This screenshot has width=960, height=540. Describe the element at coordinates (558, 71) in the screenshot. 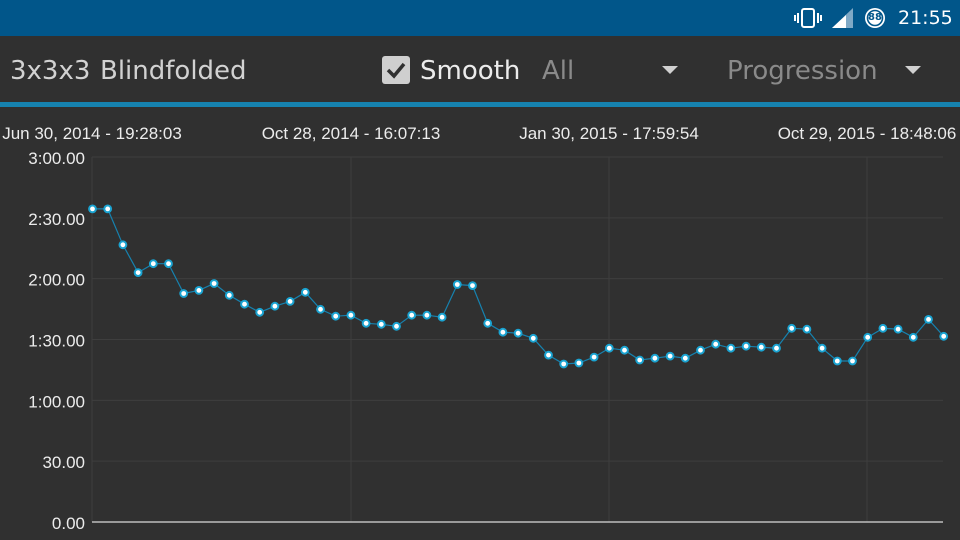

I see `range-value: All` at that location.